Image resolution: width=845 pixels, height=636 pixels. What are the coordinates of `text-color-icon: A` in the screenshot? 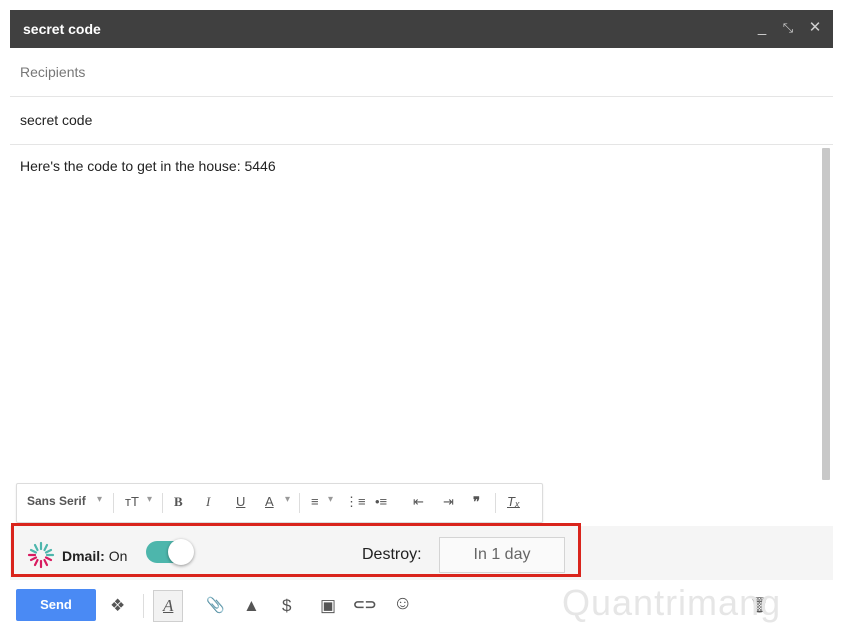 It's located at (269, 501).